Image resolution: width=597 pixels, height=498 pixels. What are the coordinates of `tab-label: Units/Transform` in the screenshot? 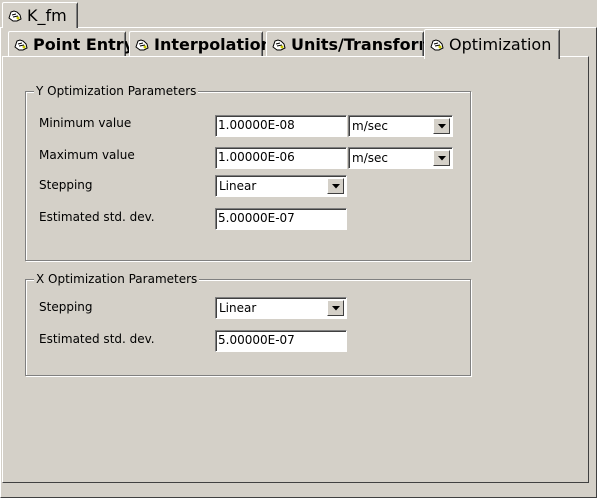 It's located at (363, 44).